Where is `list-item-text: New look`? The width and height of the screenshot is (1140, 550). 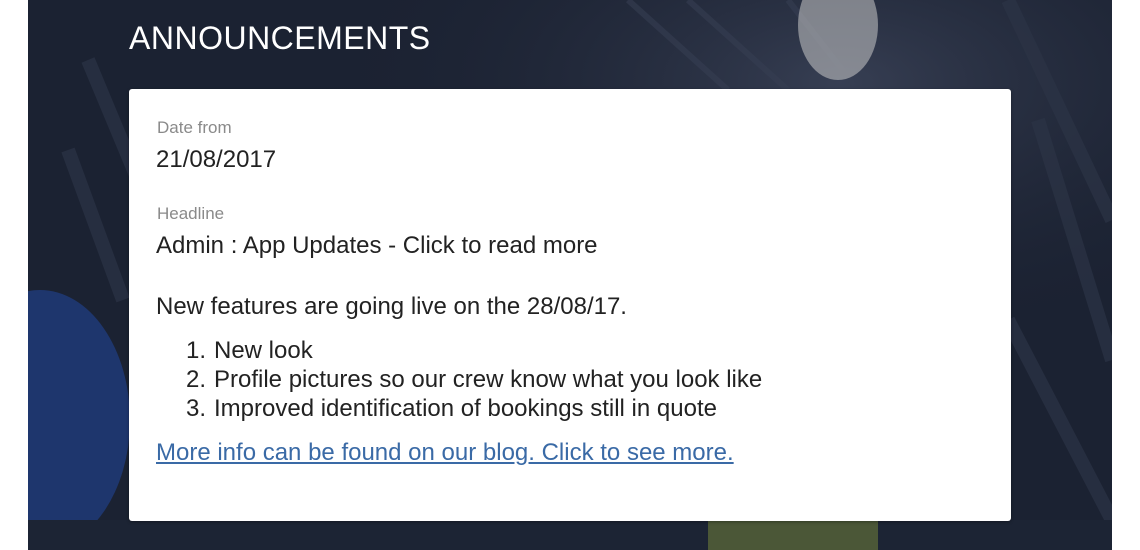
list-item-text: New look is located at coordinates (263, 350).